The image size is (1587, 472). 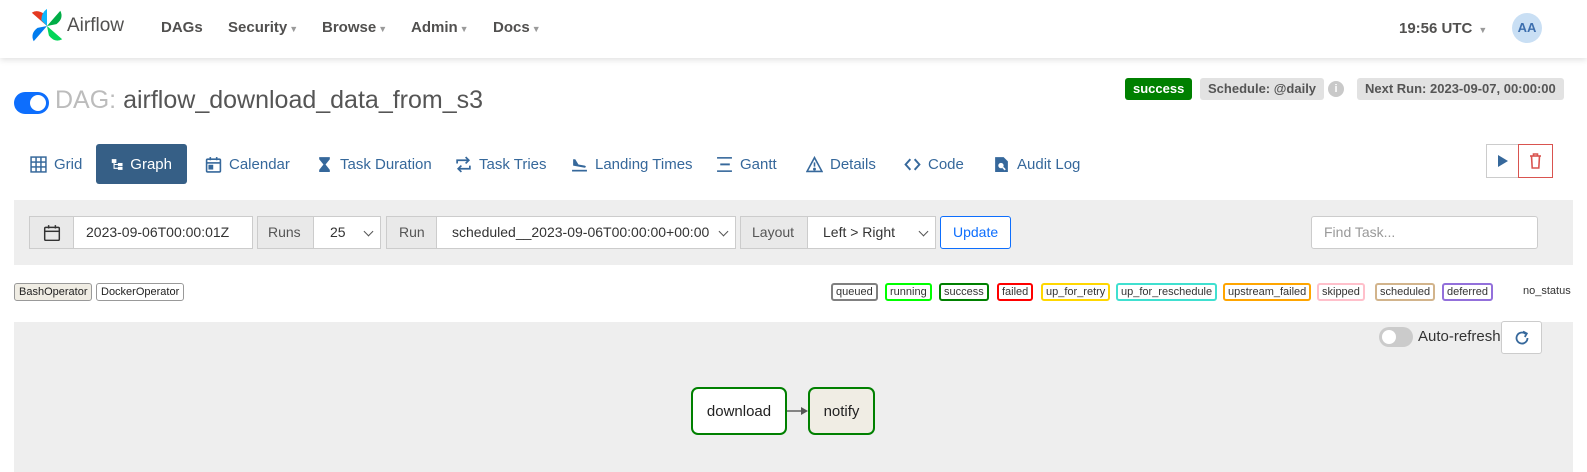 What do you see at coordinates (1467, 292) in the screenshot?
I see `legend-deferred: deferred` at bounding box center [1467, 292].